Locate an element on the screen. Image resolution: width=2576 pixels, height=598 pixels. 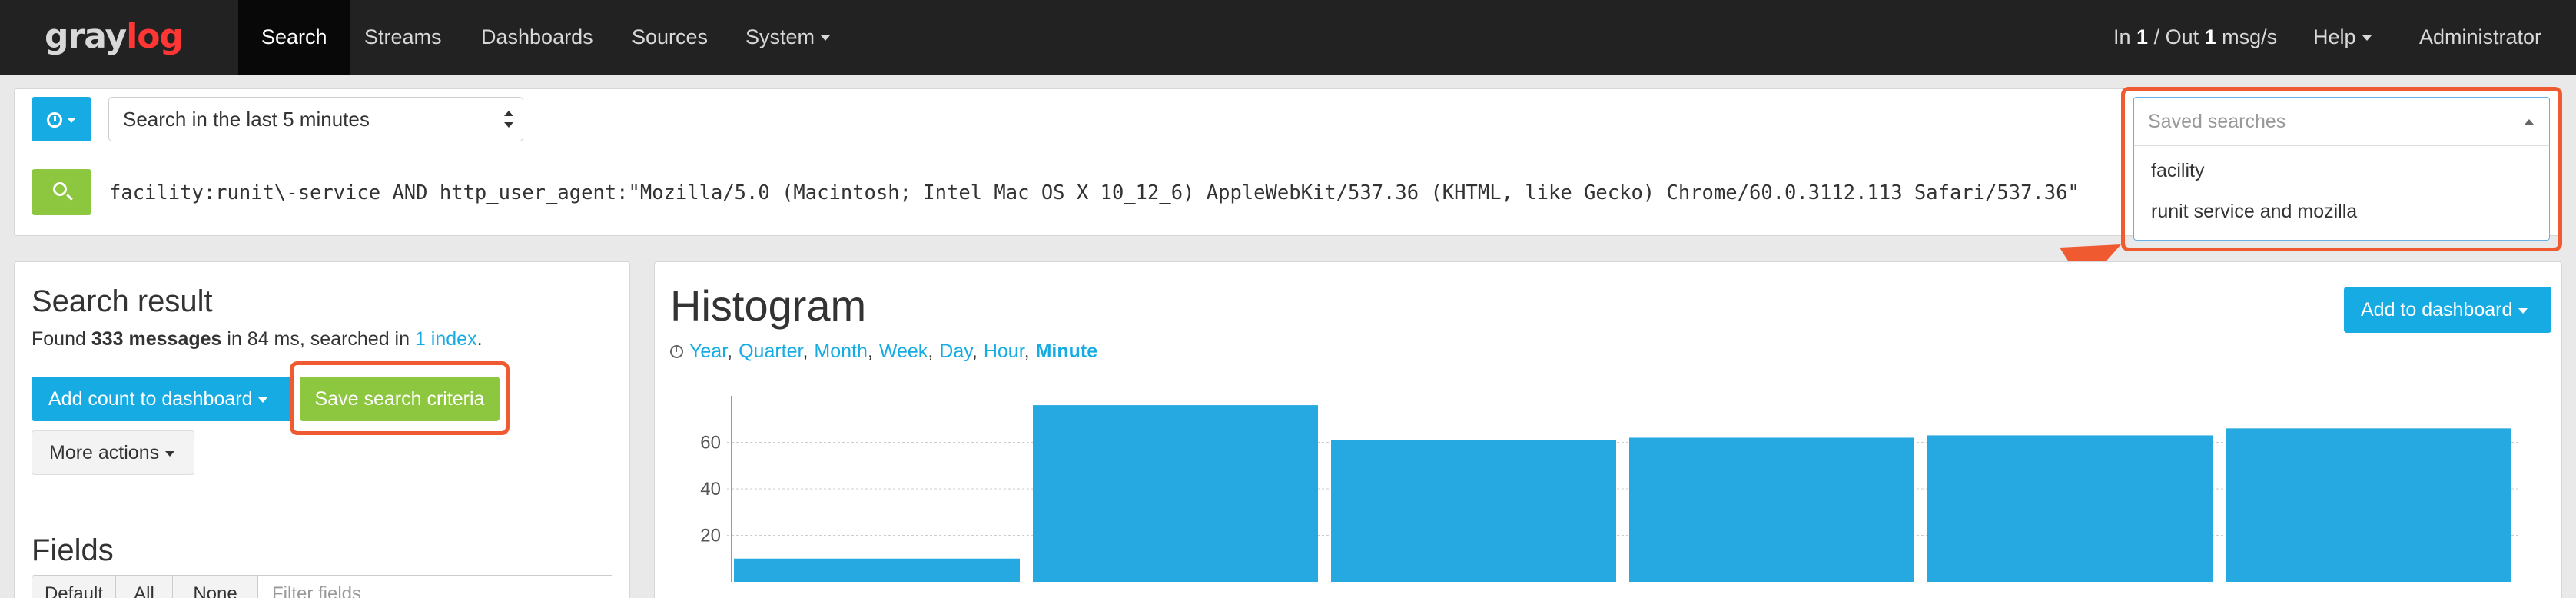
y-tick-label: 20 is located at coordinates (710, 536).